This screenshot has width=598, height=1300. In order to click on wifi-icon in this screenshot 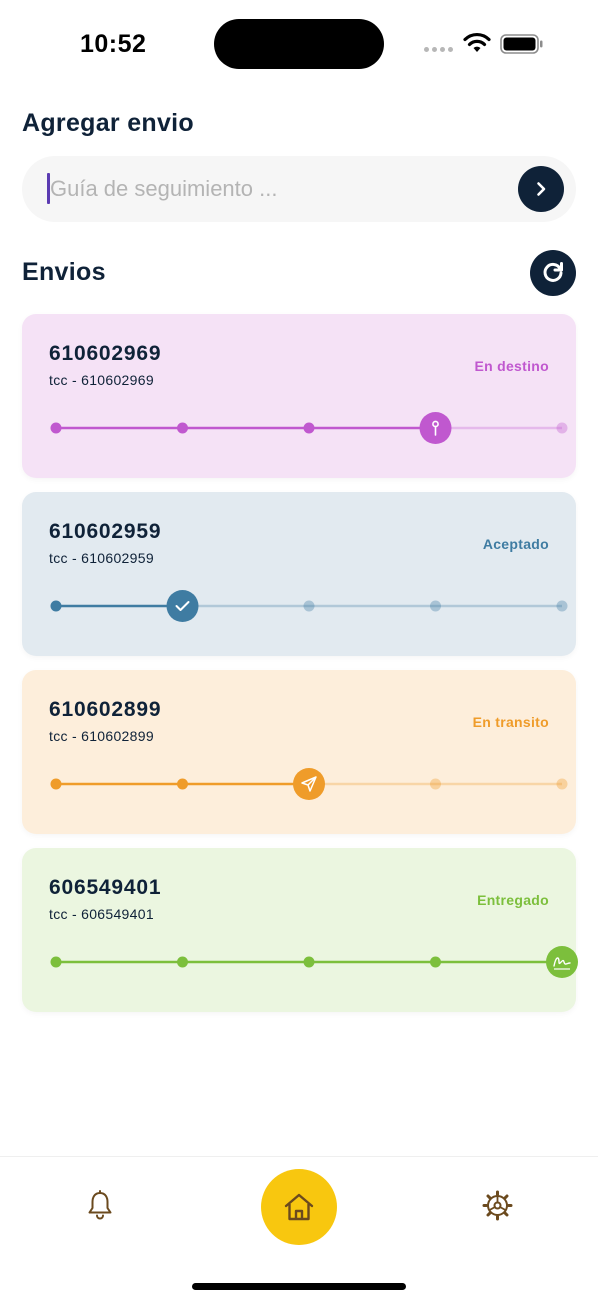, I will do `click(477, 42)`.